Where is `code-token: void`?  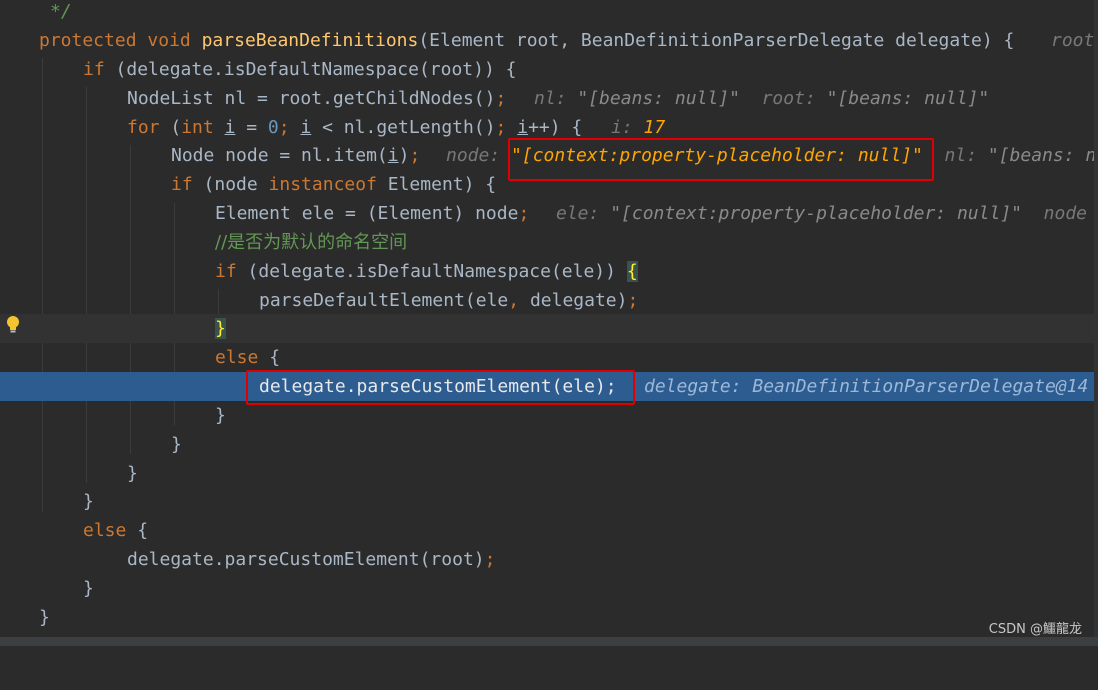
code-token: void is located at coordinates (169, 40).